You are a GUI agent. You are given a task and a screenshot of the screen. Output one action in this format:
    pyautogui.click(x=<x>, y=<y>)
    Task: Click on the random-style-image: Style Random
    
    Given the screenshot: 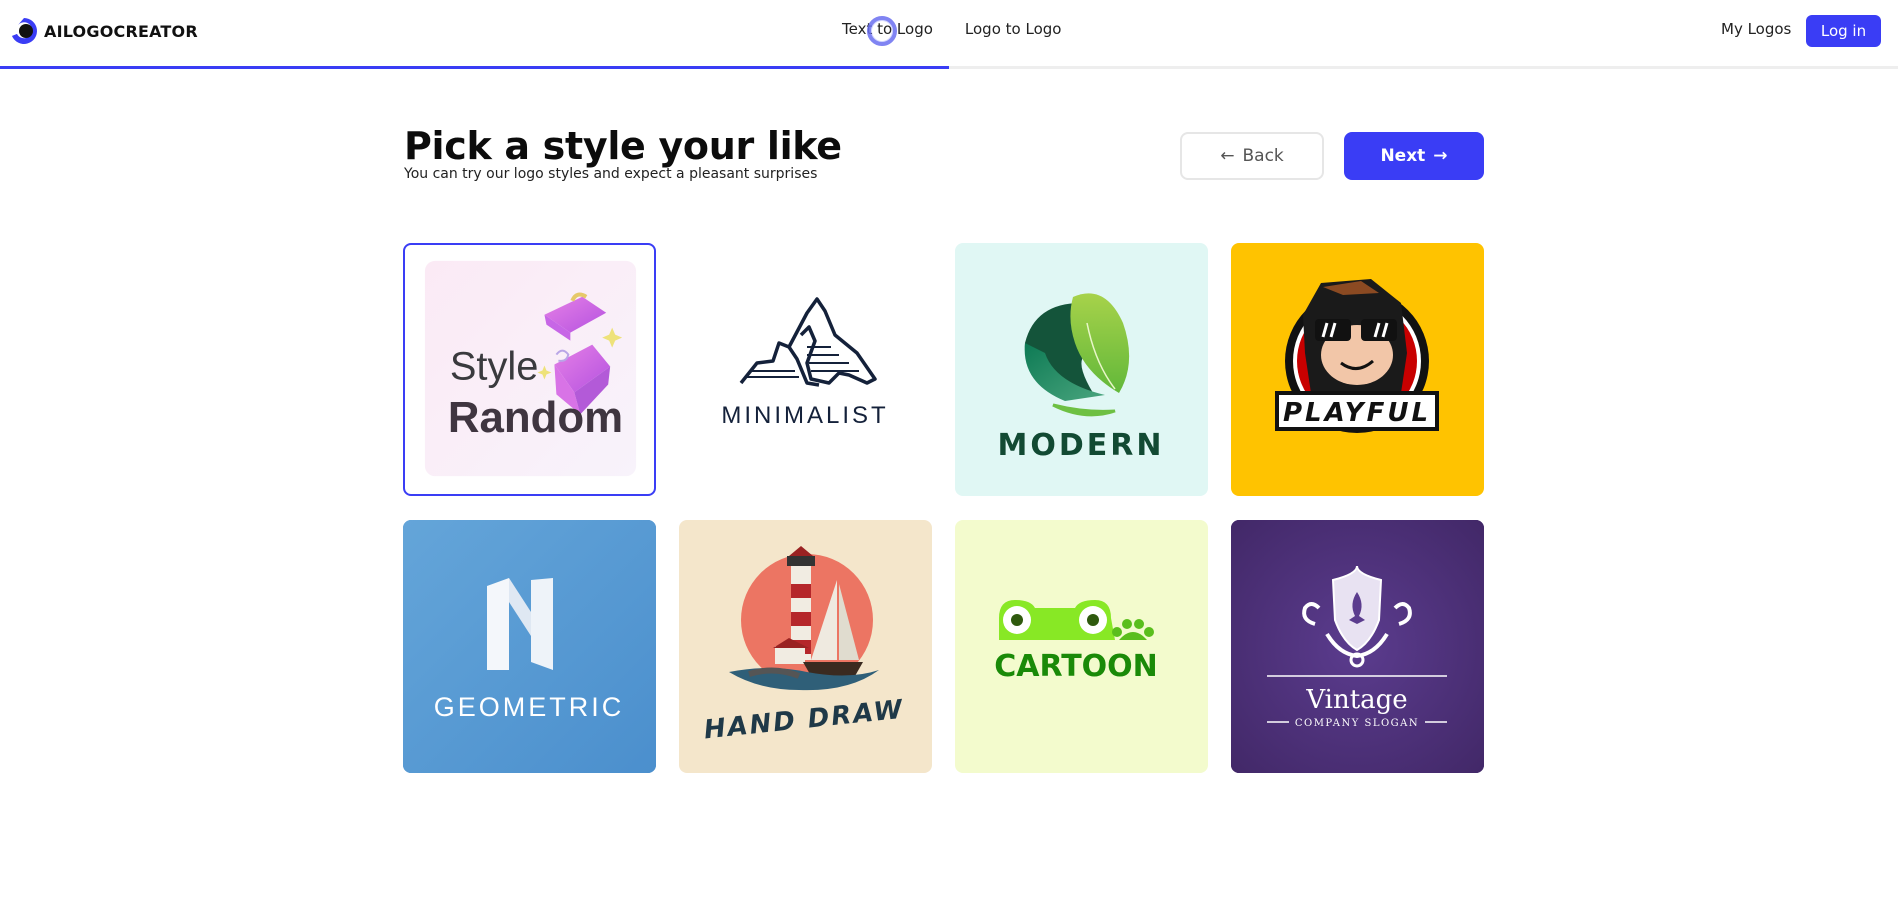 What is the action you would take?
    pyautogui.click(x=530, y=368)
    